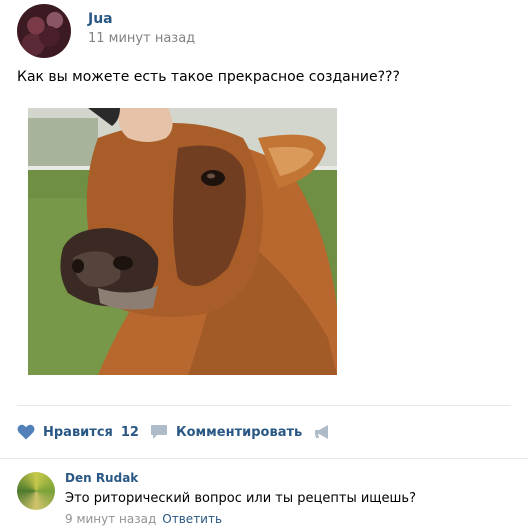 The width and height of the screenshot is (528, 532). What do you see at coordinates (141, 38) in the screenshot?
I see `post-time: 11 минут назад` at bounding box center [141, 38].